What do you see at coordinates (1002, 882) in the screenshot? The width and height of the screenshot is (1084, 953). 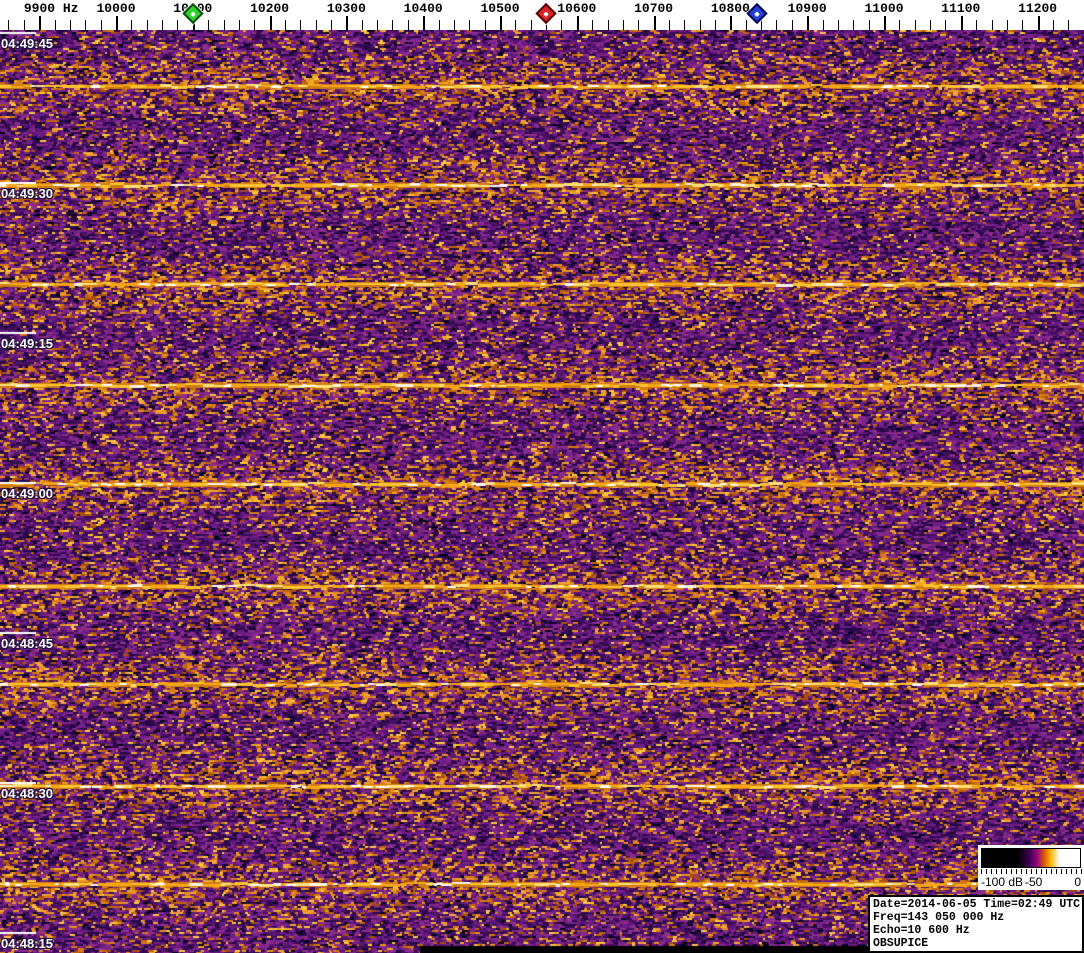 I see `colorbar-label-min: -100 dB` at bounding box center [1002, 882].